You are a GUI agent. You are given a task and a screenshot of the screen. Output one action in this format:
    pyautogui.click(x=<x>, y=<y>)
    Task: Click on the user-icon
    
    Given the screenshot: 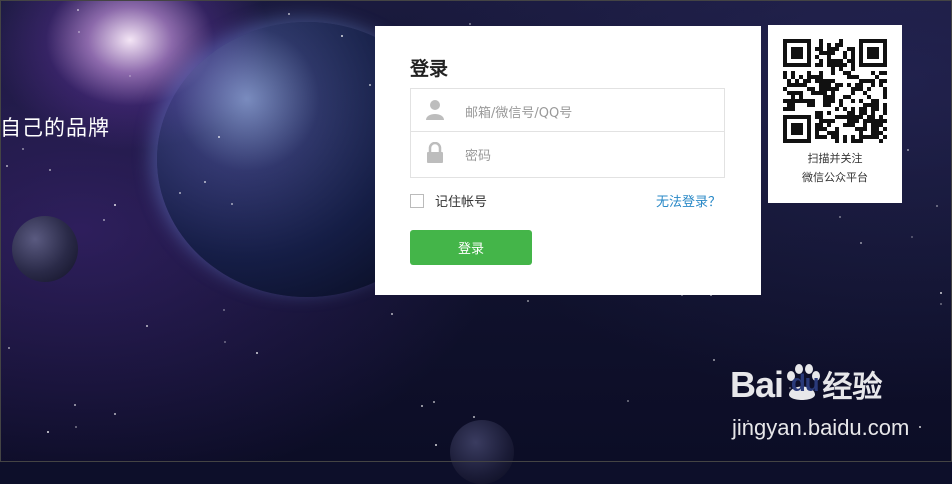 What is the action you would take?
    pyautogui.click(x=435, y=110)
    